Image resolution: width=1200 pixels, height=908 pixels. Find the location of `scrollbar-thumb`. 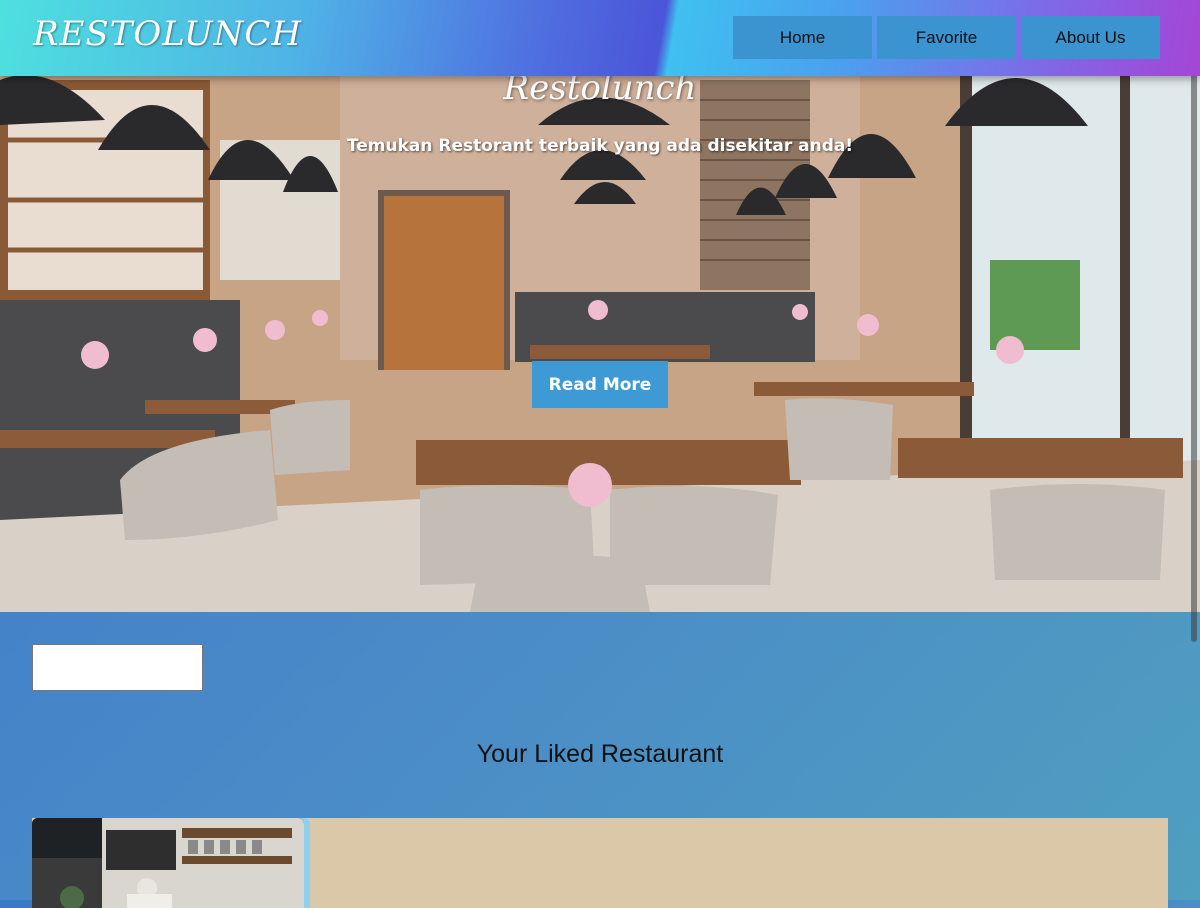

scrollbar-thumb is located at coordinates (1194, 322).